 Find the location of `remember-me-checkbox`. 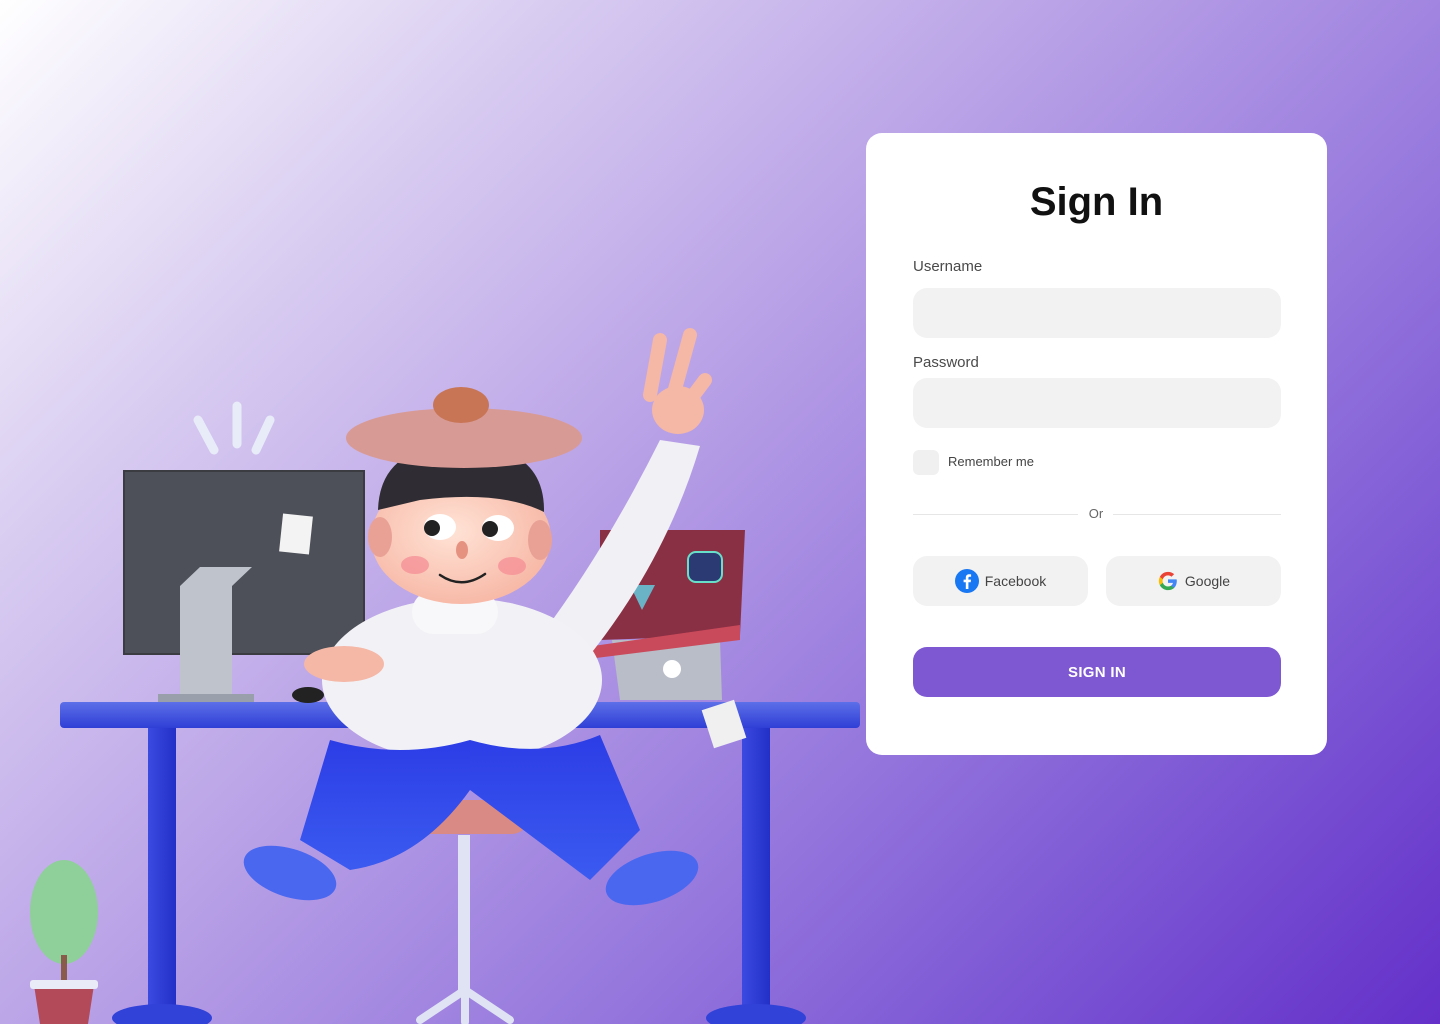

remember-me-checkbox is located at coordinates (926, 462).